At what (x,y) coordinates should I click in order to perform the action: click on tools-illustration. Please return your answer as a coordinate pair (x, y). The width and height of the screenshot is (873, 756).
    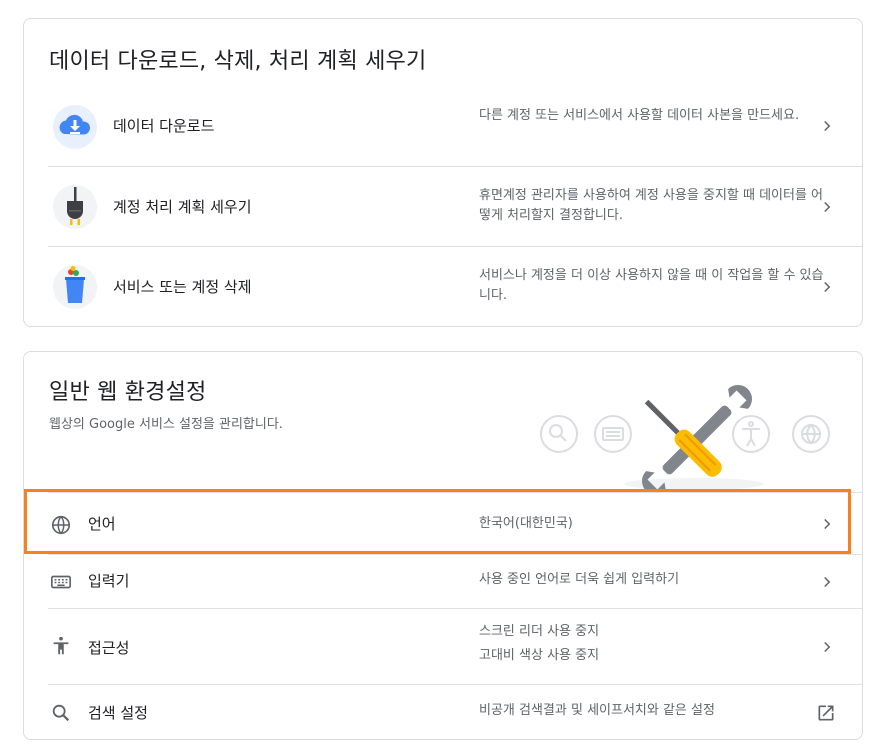
    Looking at the image, I should click on (685, 438).